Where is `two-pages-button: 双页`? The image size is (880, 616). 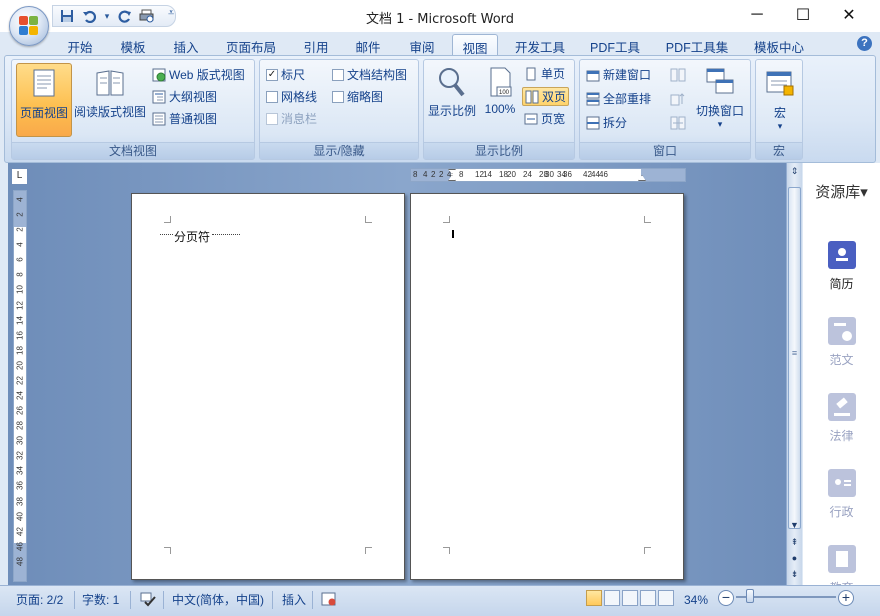 two-pages-button: 双页 is located at coordinates (546, 96).